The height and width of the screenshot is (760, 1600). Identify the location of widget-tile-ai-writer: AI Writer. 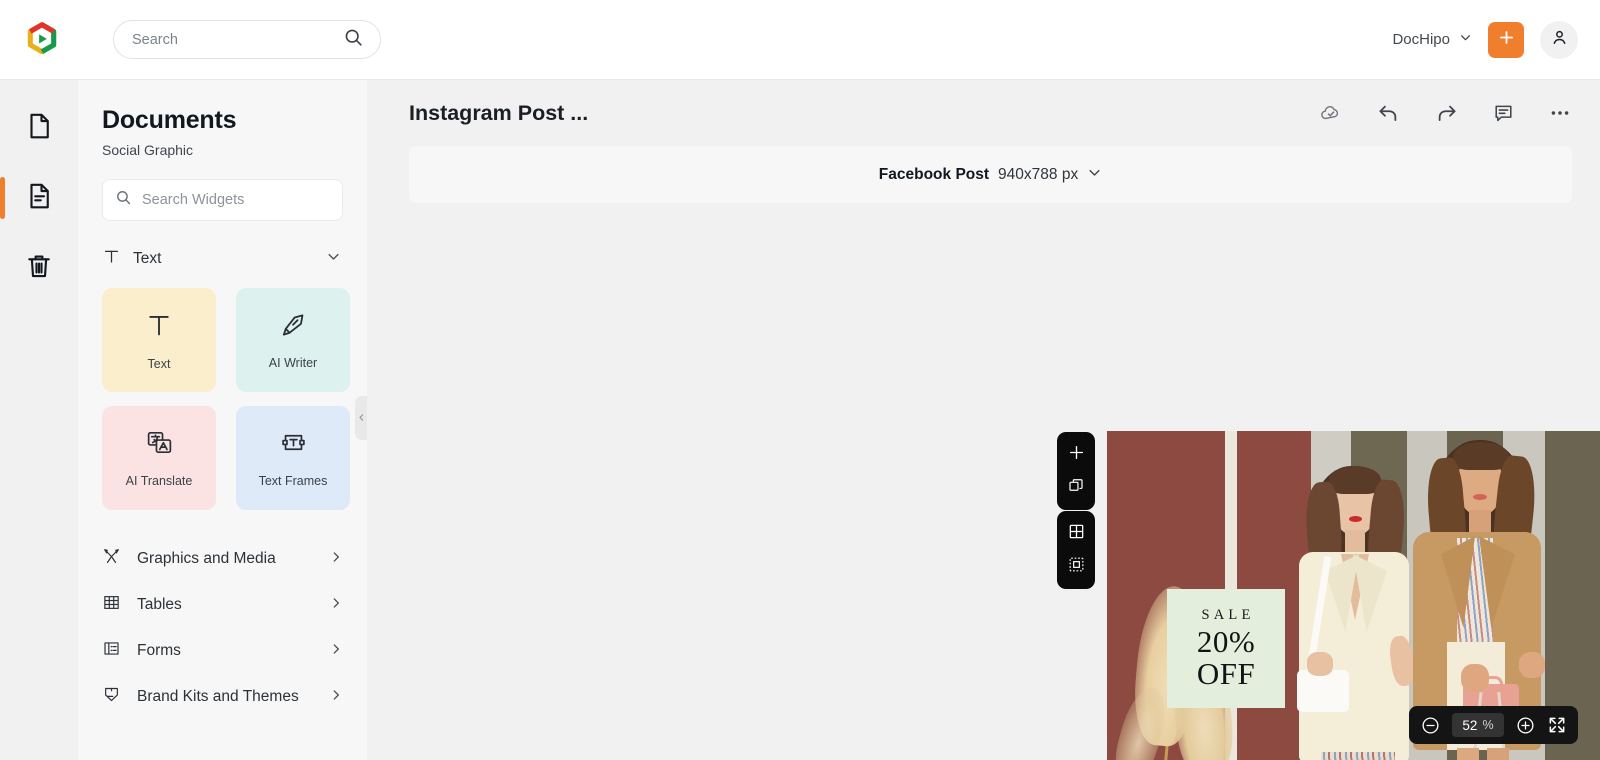
(293, 340).